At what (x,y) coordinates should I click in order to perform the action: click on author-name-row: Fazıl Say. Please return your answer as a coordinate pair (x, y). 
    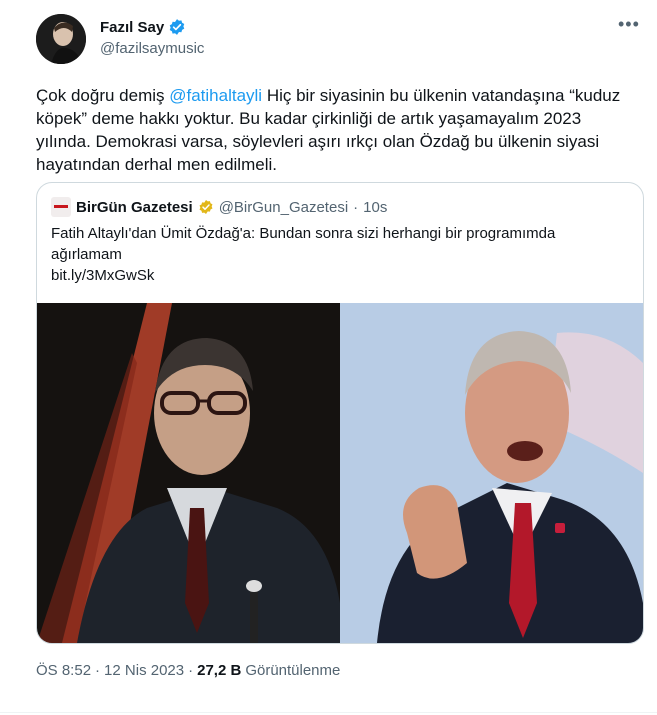
    Looking at the image, I should click on (143, 27).